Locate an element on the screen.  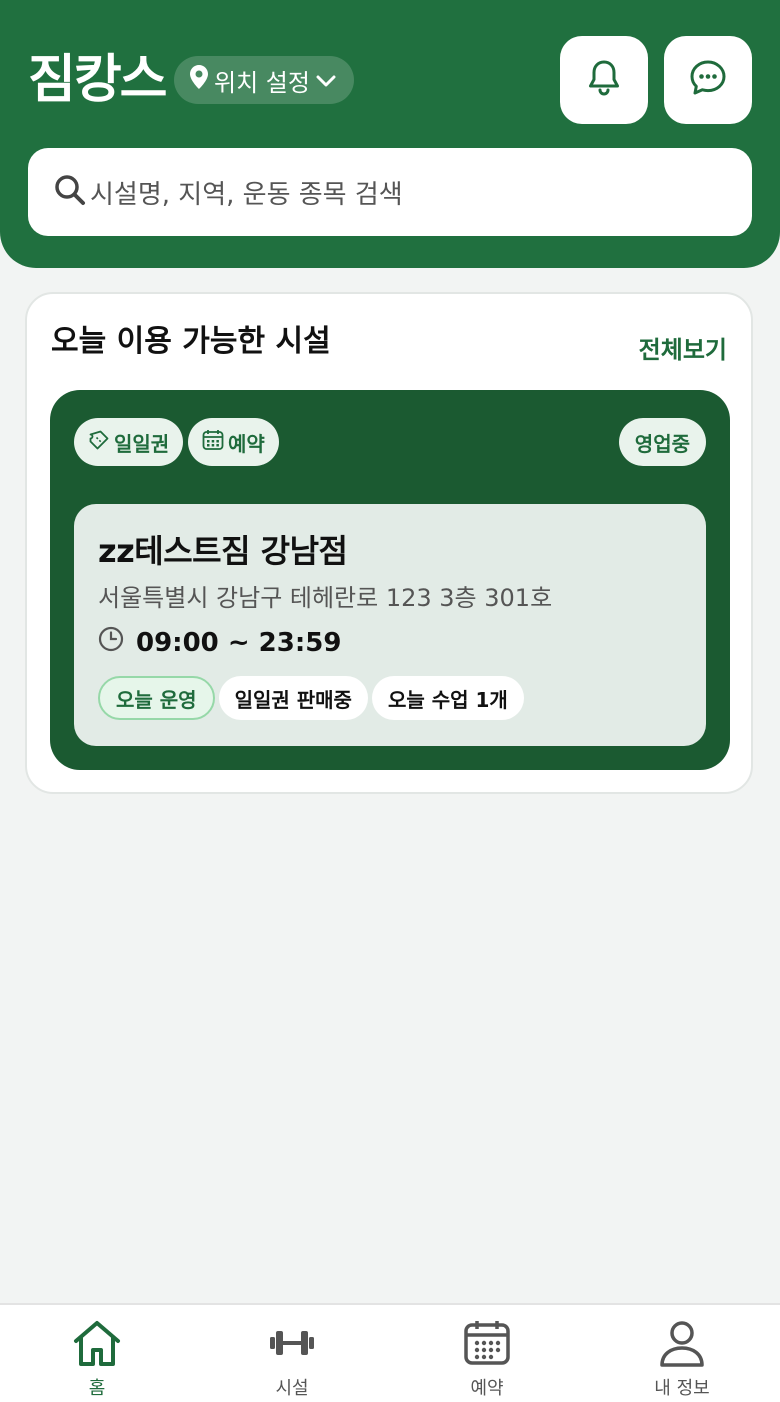
bell-icon is located at coordinates (604, 80).